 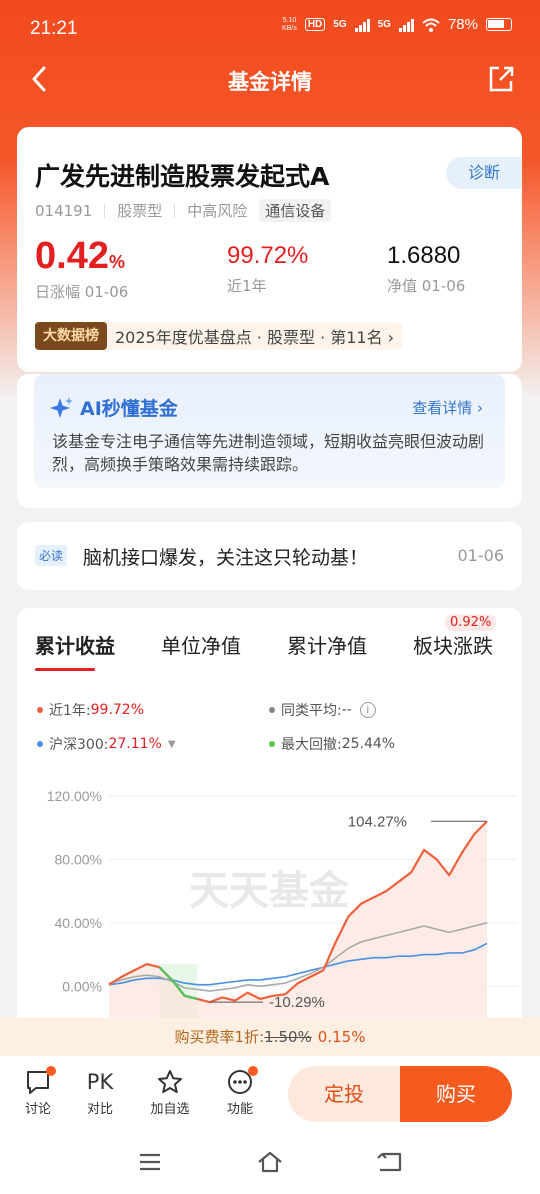 I want to click on fee-banner: 购买费率1折:1.50% 0.15%, so click(x=270, y=1037).